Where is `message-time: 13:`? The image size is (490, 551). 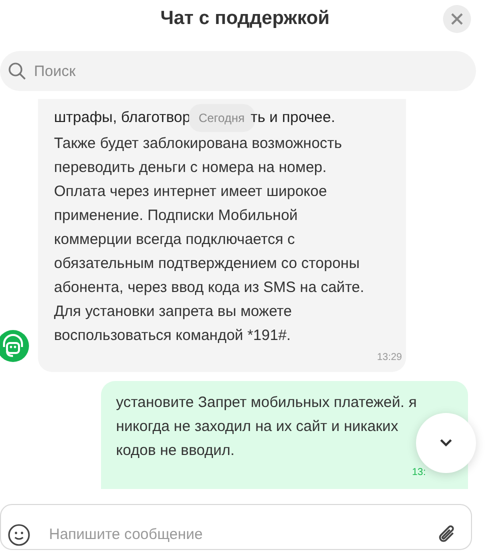
message-time: 13: is located at coordinates (419, 473).